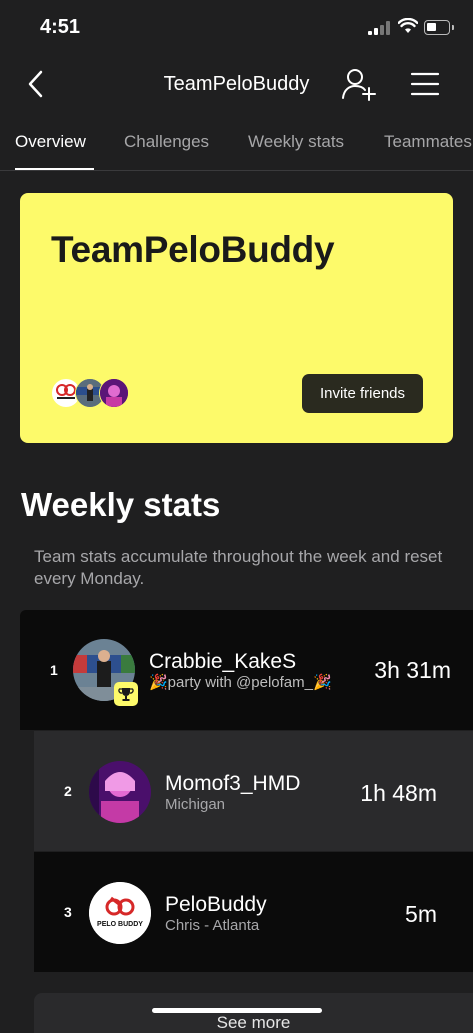 This screenshot has height=1033, width=473. What do you see at coordinates (428, 142) in the screenshot?
I see `tab-teammates: Teammates` at bounding box center [428, 142].